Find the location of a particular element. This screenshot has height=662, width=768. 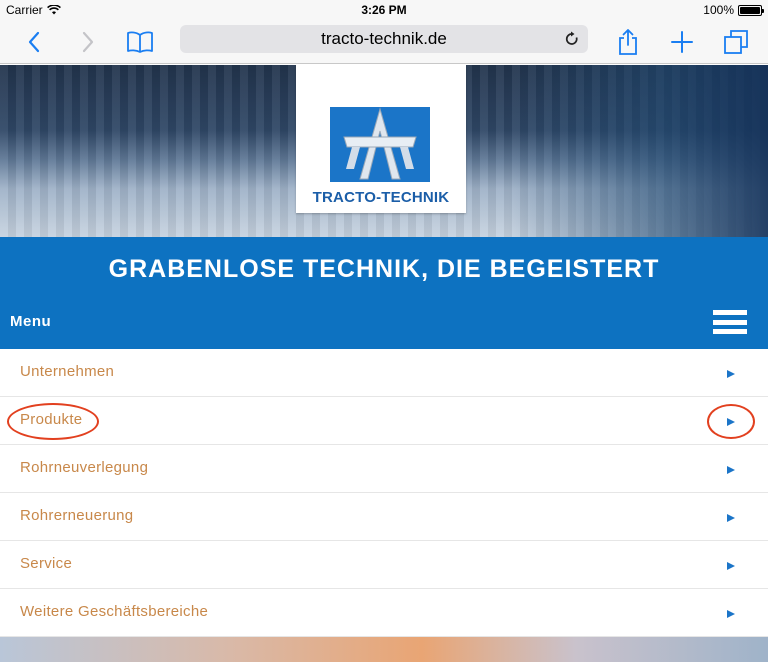

menu-bar: Menu is located at coordinates (384, 325).